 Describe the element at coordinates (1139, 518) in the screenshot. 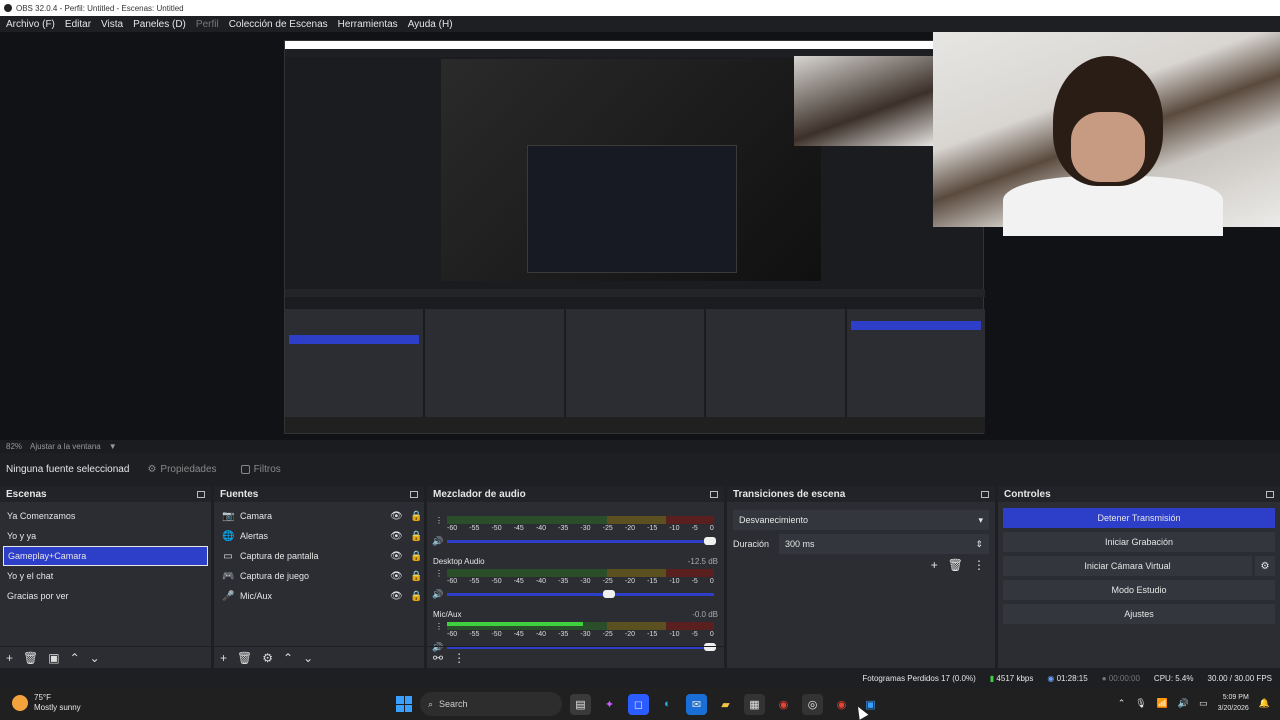

I see `stop-stream-button: Detener Transmisión` at that location.